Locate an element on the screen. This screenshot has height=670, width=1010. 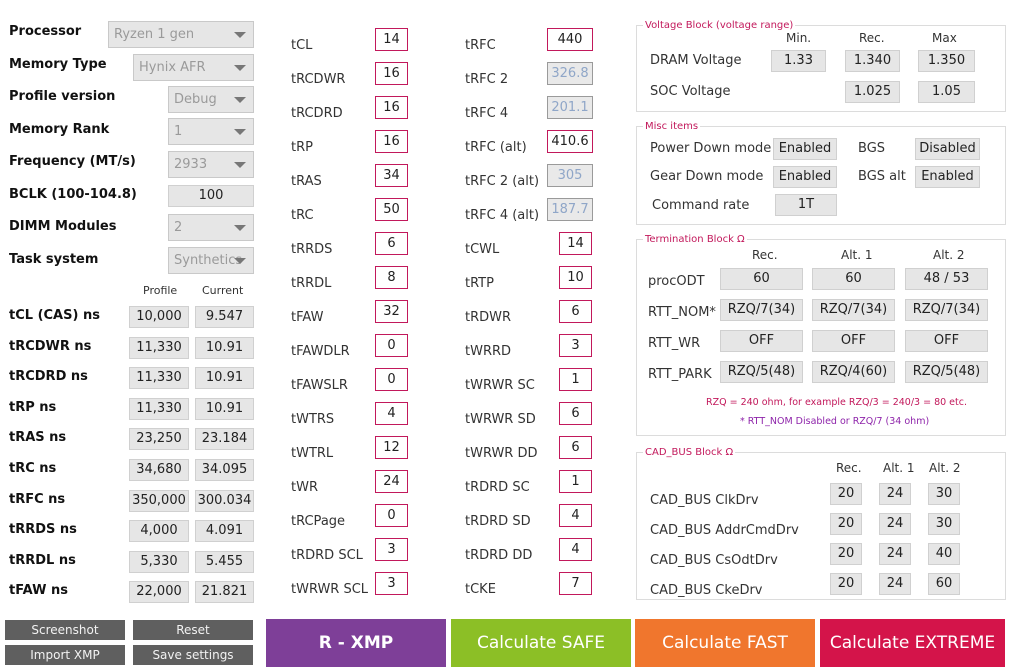
current-header: Current is located at coordinates (223, 290).